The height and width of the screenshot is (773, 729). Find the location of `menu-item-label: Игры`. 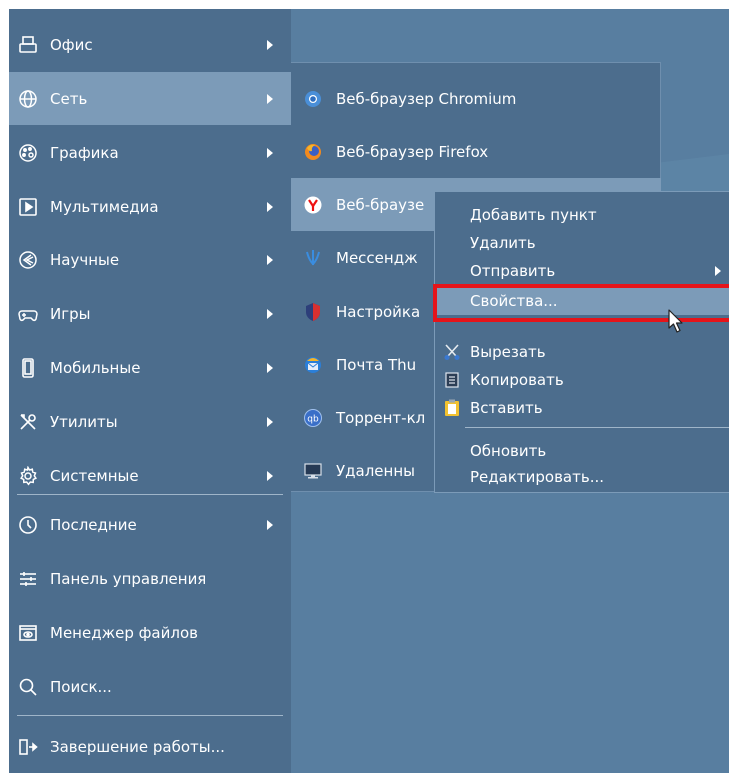

menu-item-label: Игры is located at coordinates (70, 313).